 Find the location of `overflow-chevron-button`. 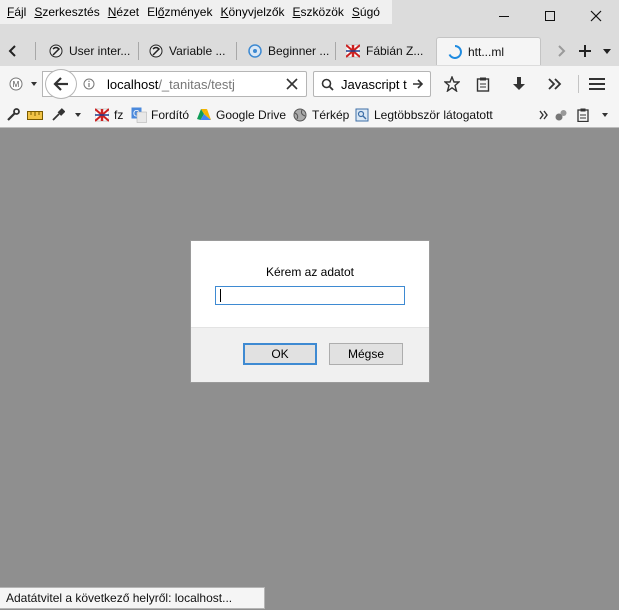

overflow-chevron-button is located at coordinates (555, 84).